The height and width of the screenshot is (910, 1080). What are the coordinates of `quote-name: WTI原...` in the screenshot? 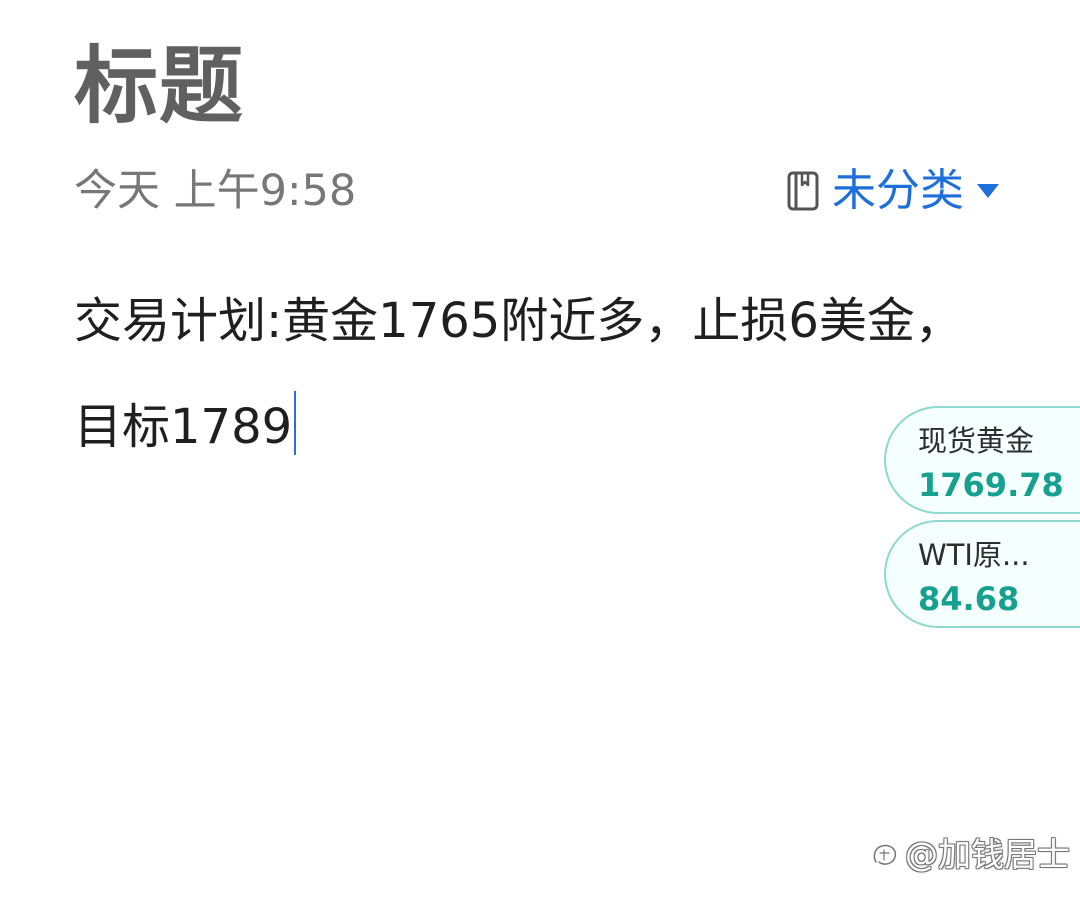 It's located at (974, 555).